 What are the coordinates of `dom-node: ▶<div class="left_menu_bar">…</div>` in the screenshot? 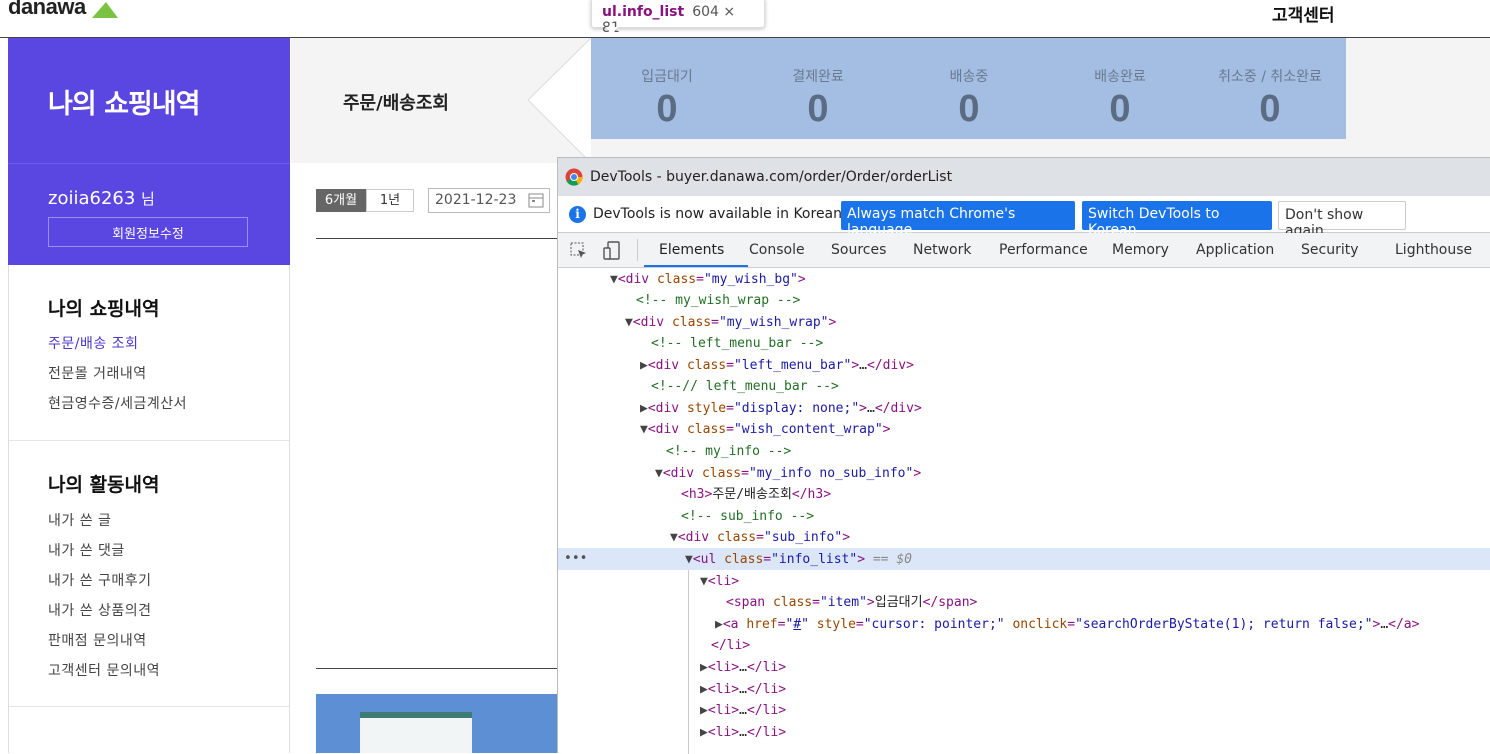 It's located at (777, 365).